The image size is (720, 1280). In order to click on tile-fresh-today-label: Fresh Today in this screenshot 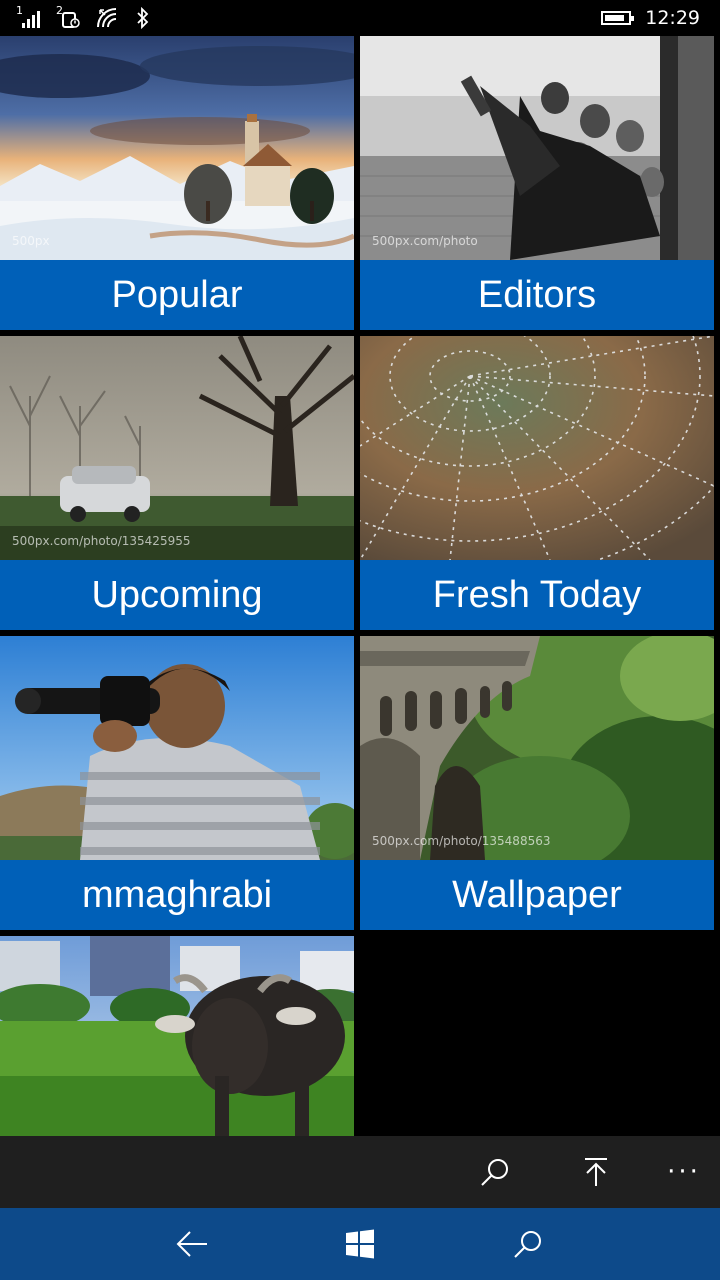, I will do `click(537, 595)`.